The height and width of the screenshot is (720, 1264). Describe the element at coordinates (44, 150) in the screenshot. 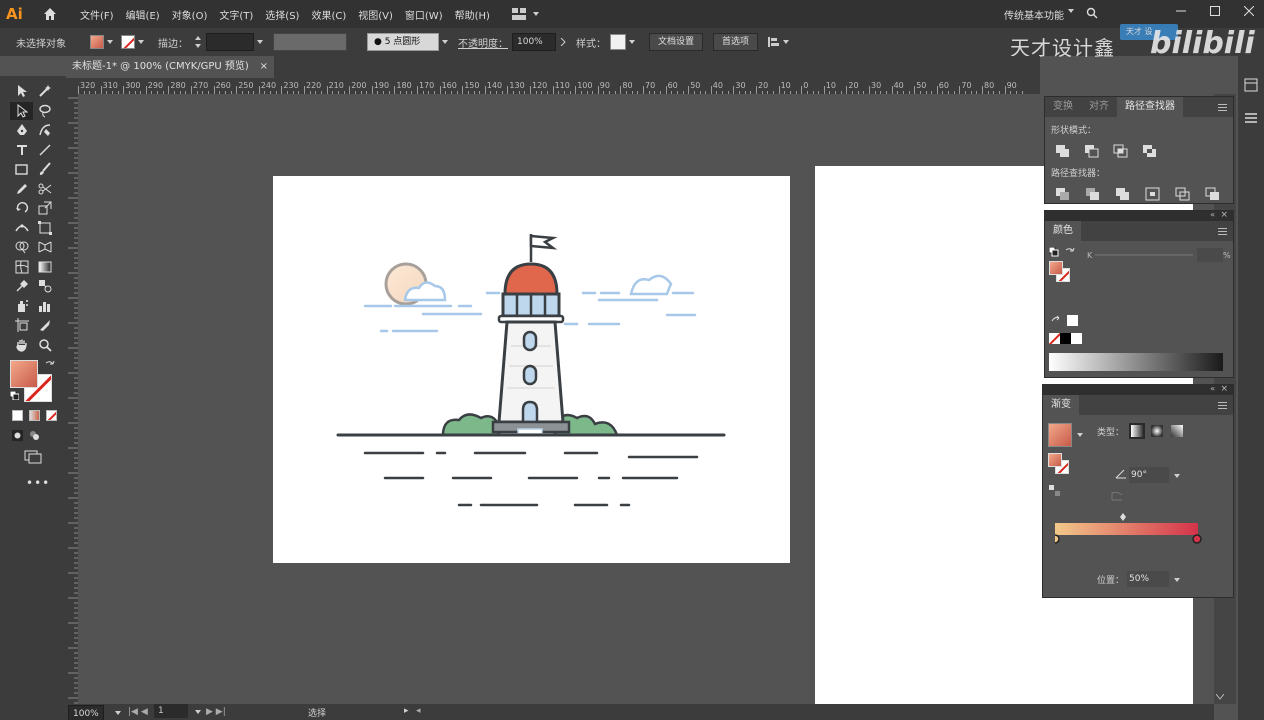

I see `line-segment-tool` at that location.